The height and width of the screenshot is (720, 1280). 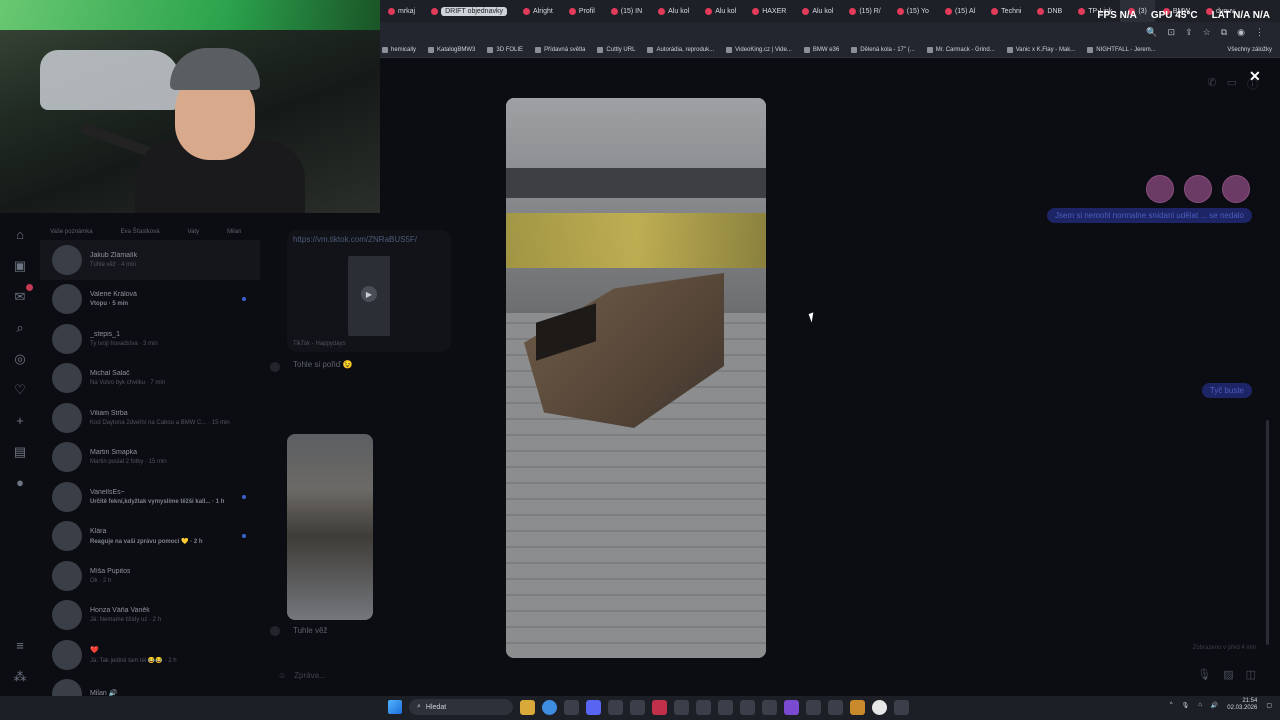 I want to click on conversation-item: Jakub Zlámalík Tuhle věž · 4 min, so click(x=150, y=260).